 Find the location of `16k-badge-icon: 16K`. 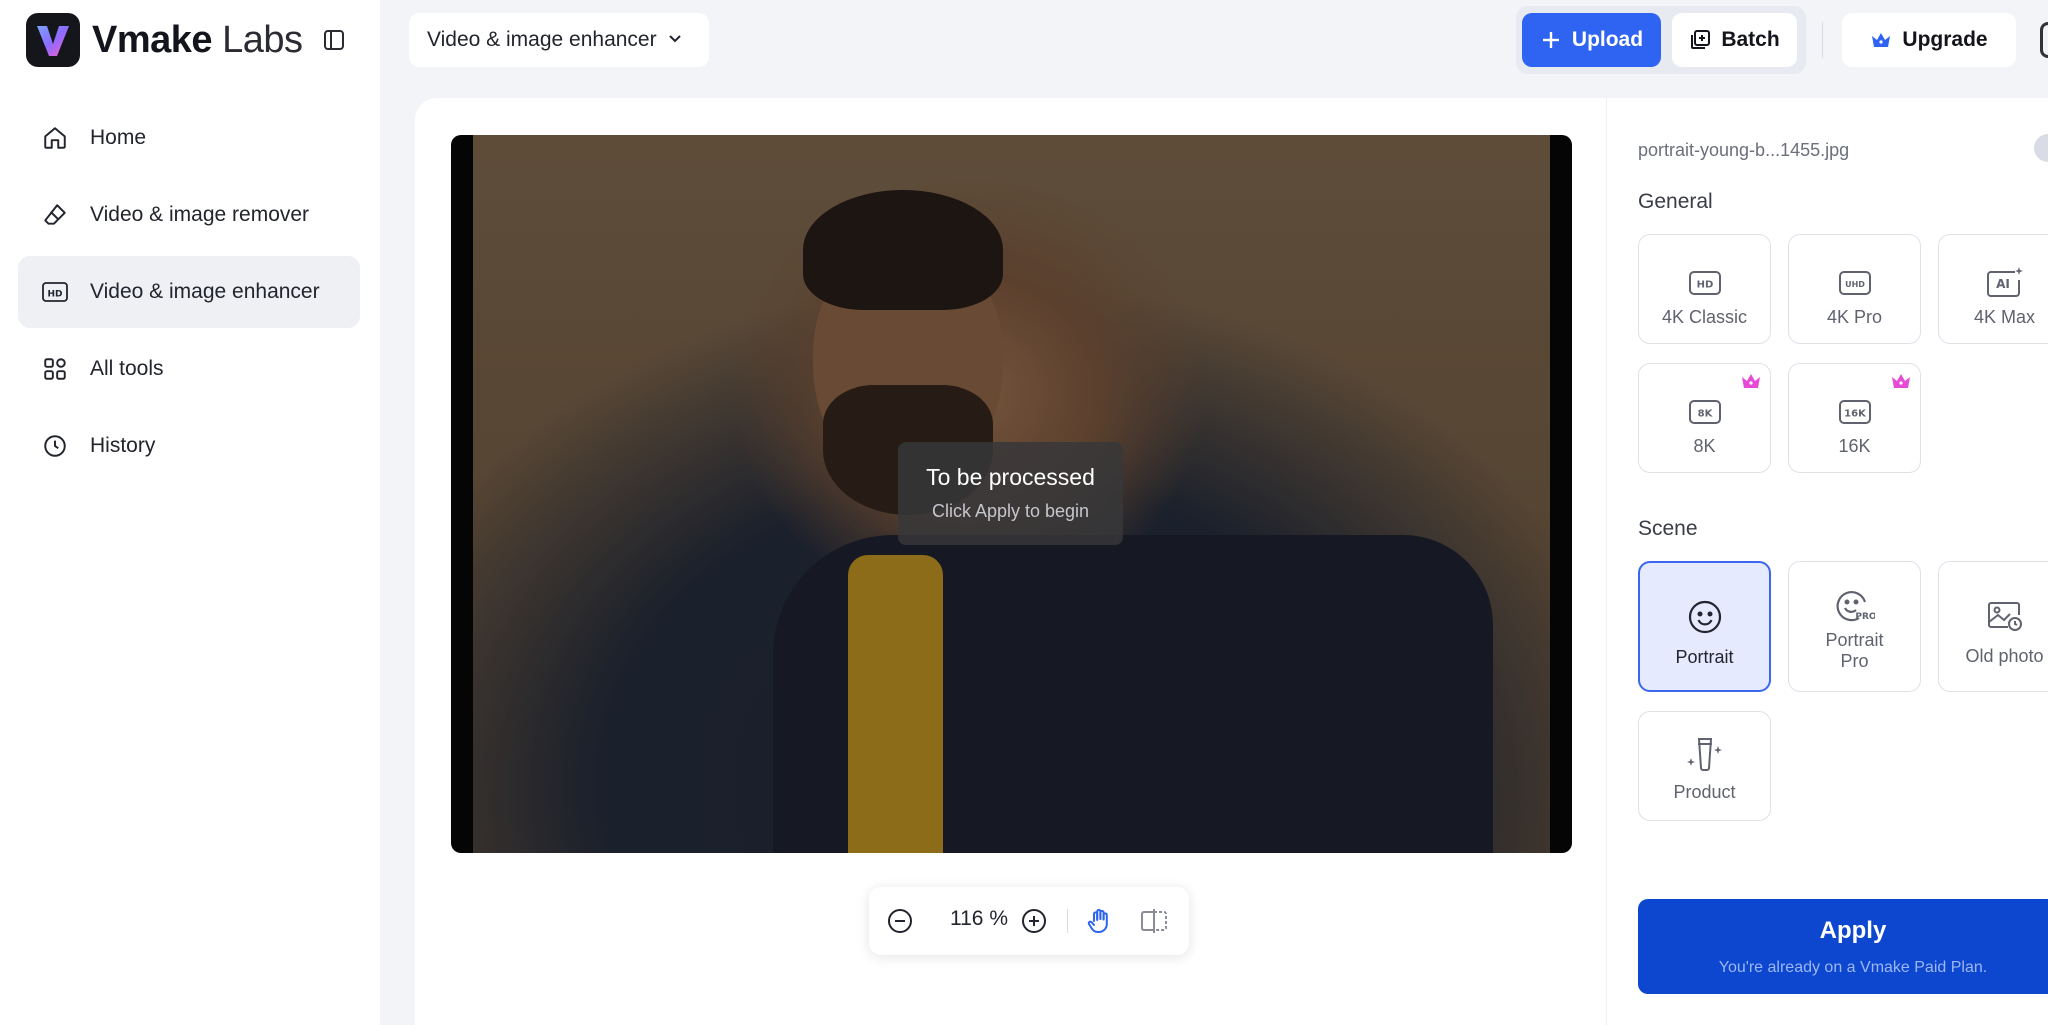

16k-badge-icon: 16K is located at coordinates (1855, 412).